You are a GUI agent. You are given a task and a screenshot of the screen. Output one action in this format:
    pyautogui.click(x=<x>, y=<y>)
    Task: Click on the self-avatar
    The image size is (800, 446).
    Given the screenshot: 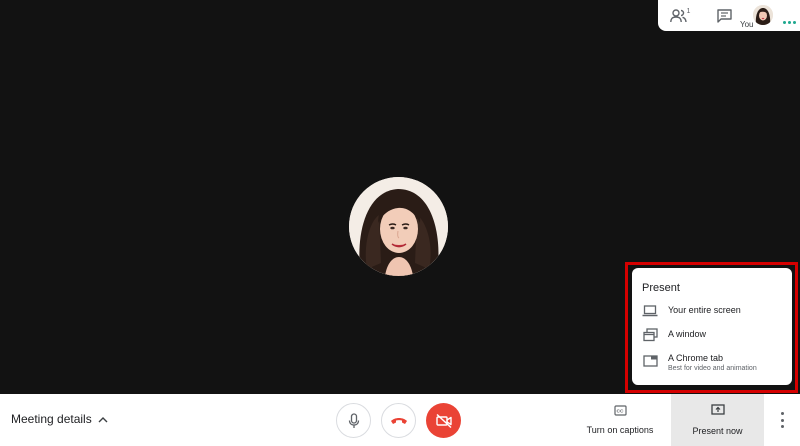 What is the action you would take?
    pyautogui.click(x=763, y=15)
    